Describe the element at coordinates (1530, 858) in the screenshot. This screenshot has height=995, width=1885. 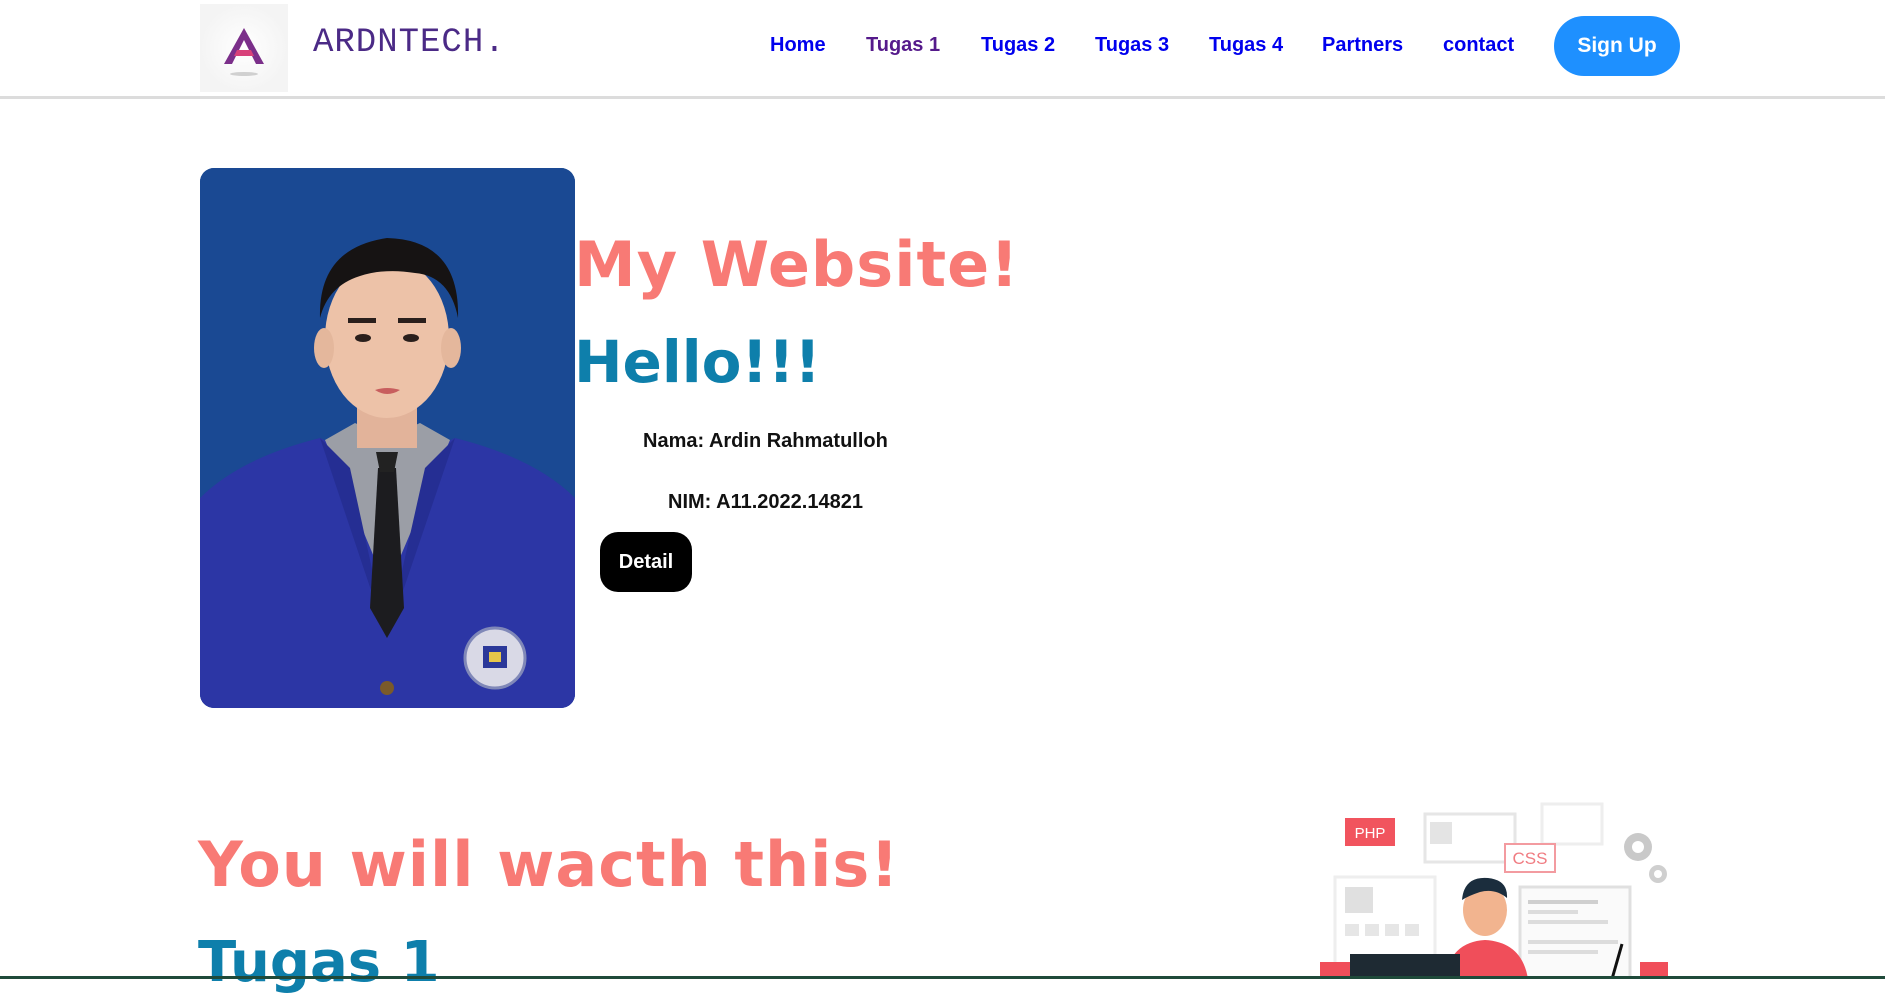
I see `css-tag: CSS` at that location.